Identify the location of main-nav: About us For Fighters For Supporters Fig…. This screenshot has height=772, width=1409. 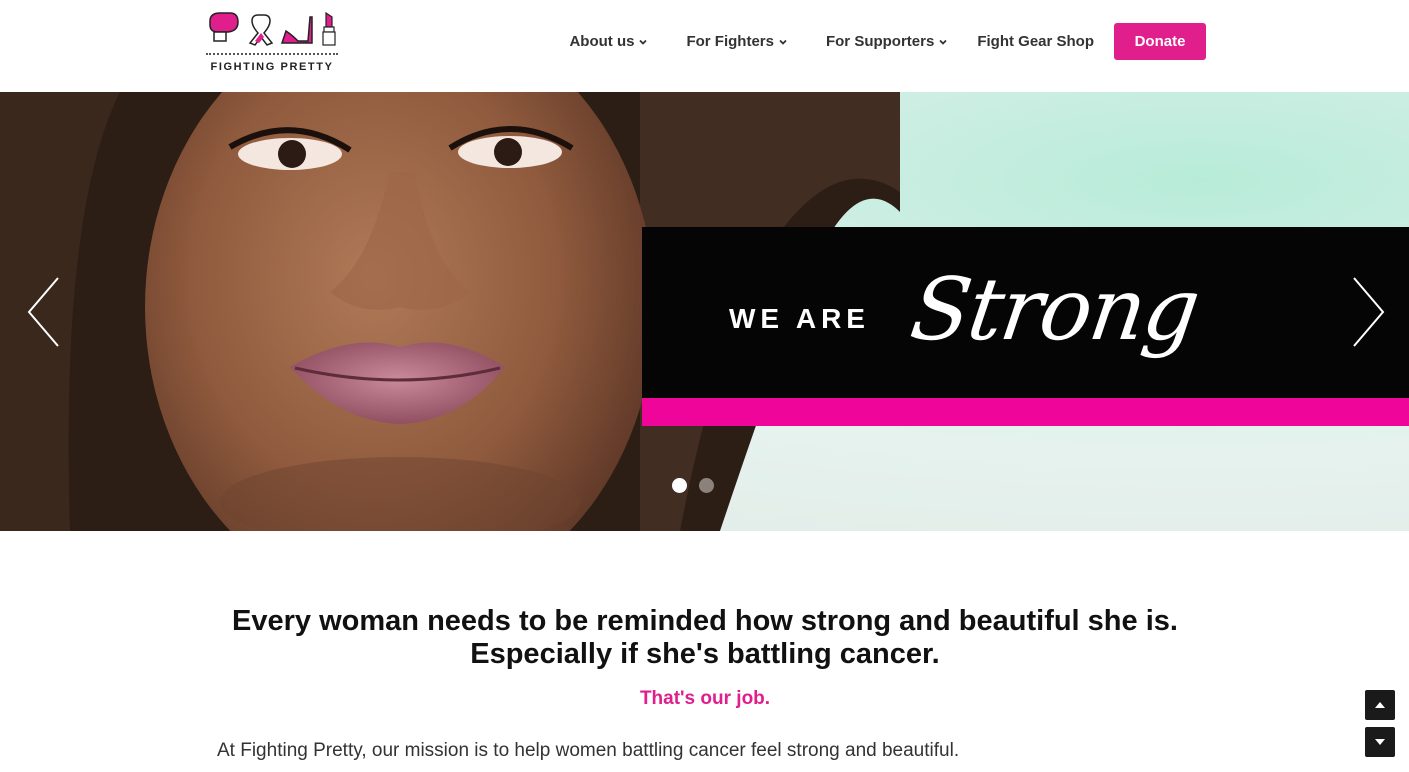
(887, 41).